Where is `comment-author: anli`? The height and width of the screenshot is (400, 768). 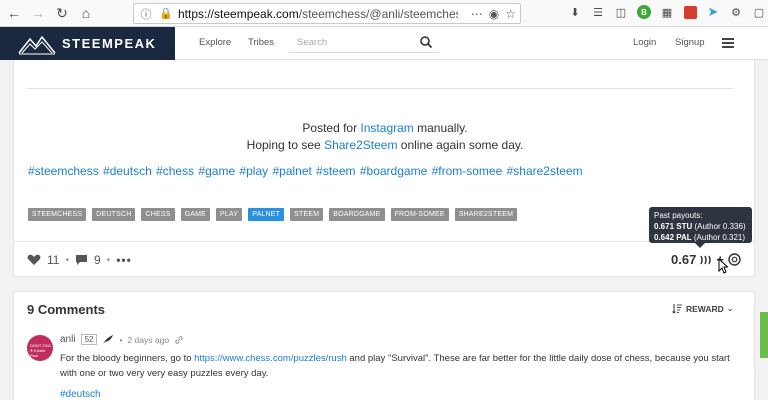
comment-author: anli is located at coordinates (68, 339).